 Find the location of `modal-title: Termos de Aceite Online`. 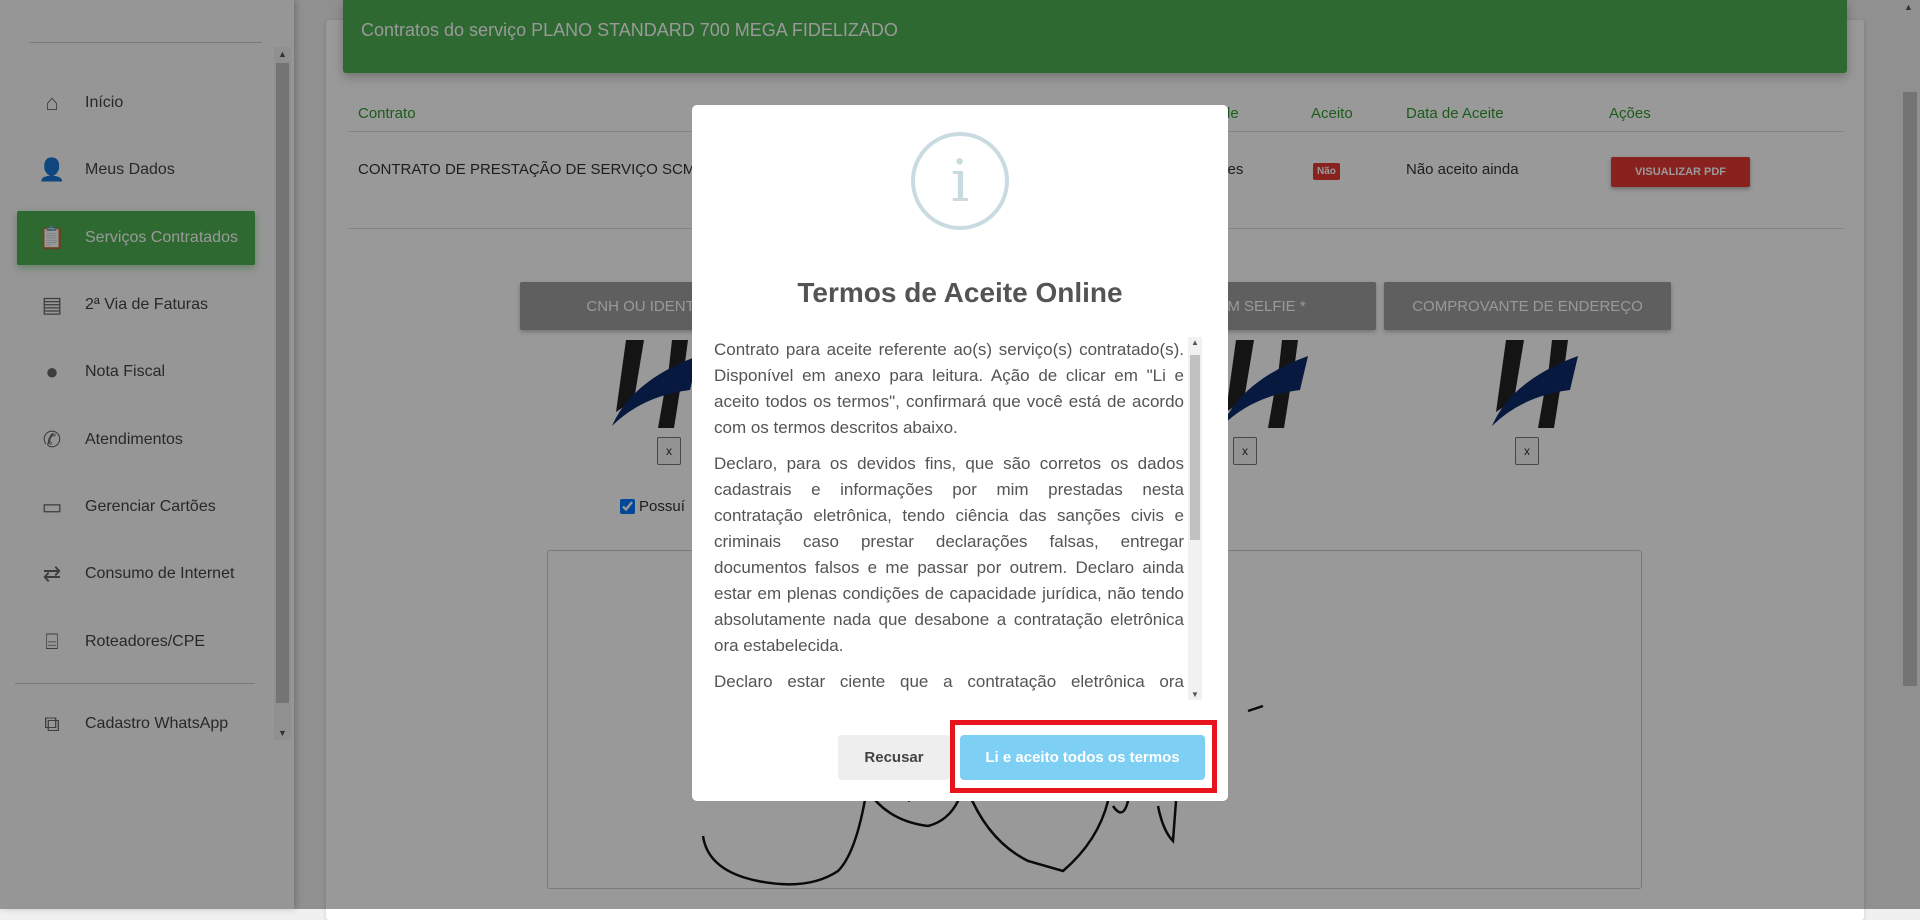

modal-title: Termos de Aceite Online is located at coordinates (960, 292).